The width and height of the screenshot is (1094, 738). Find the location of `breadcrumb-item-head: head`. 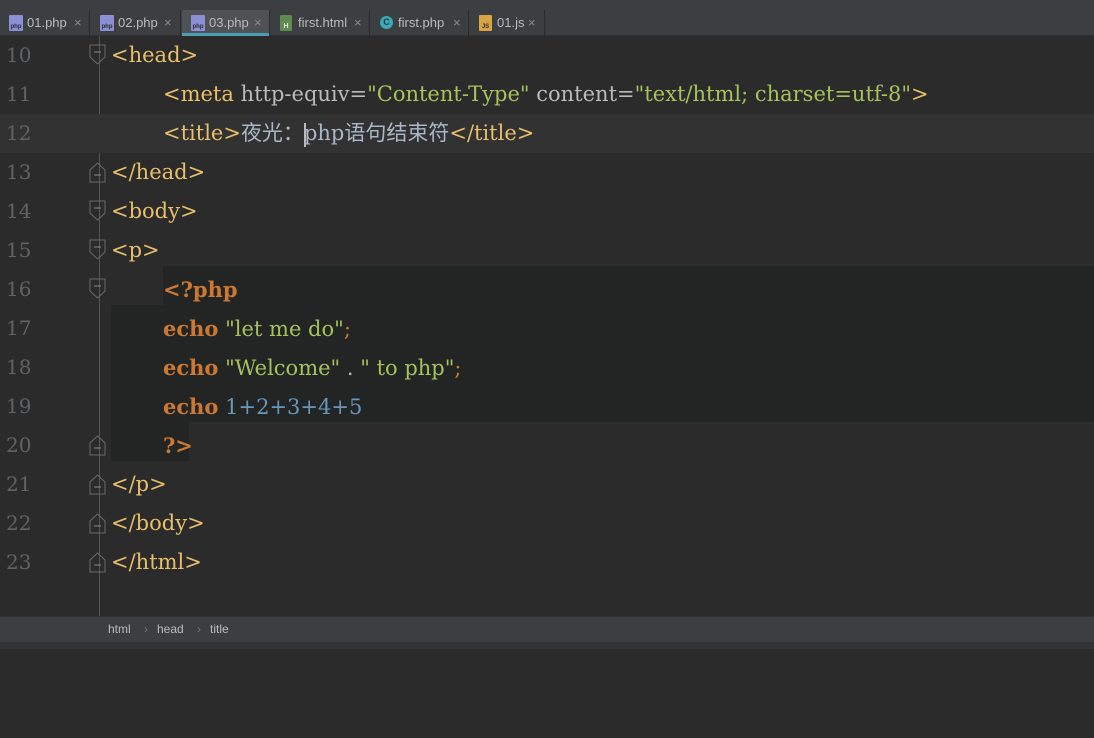

breadcrumb-item-head: head is located at coordinates (170, 629).